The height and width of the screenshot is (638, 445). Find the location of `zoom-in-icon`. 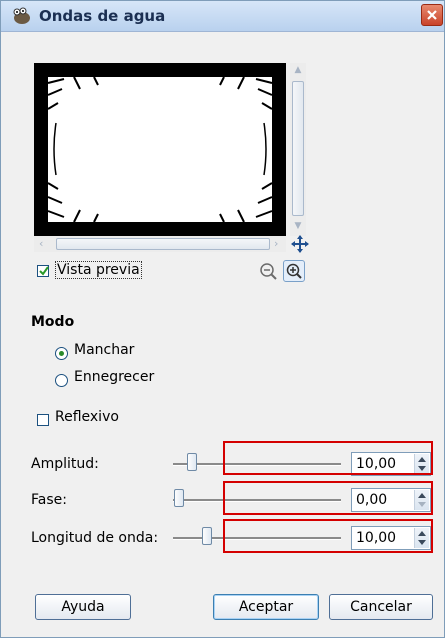

zoom-in-icon is located at coordinates (294, 271).